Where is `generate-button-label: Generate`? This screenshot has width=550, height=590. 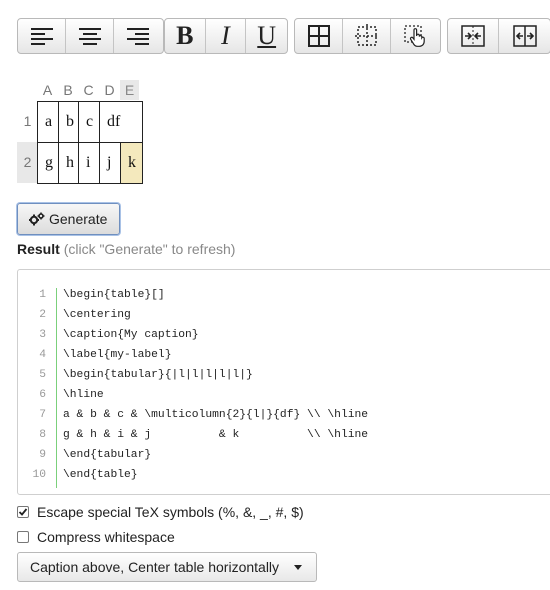
generate-button-label: Generate is located at coordinates (78, 219).